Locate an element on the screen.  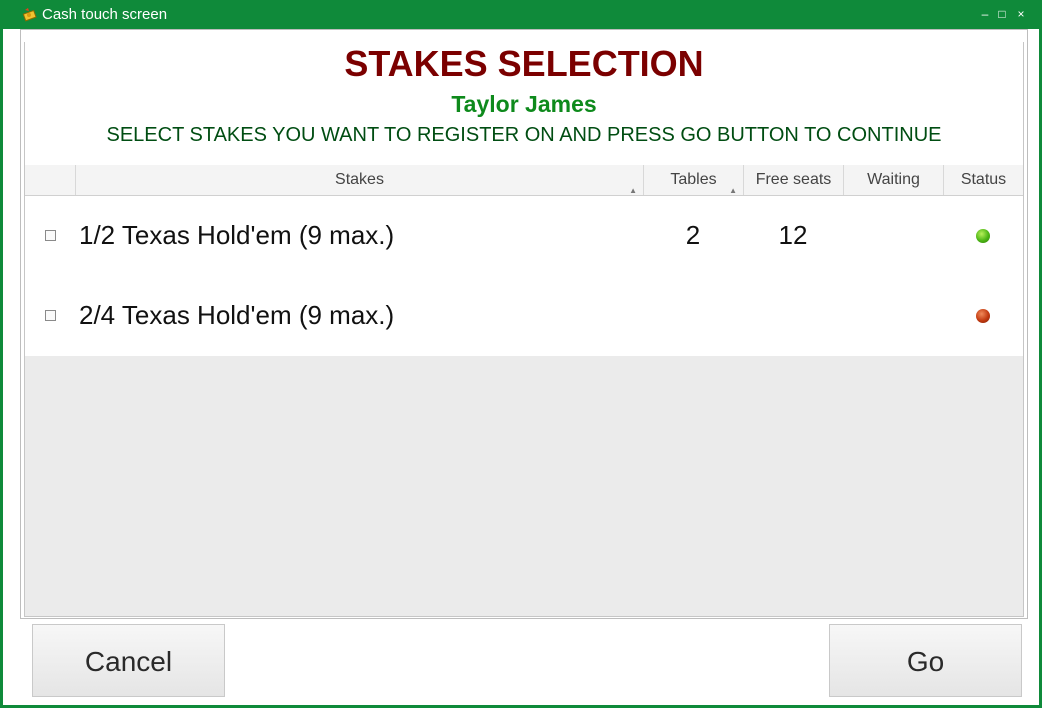
column-header-waiting: Waiting is located at coordinates (893, 180).